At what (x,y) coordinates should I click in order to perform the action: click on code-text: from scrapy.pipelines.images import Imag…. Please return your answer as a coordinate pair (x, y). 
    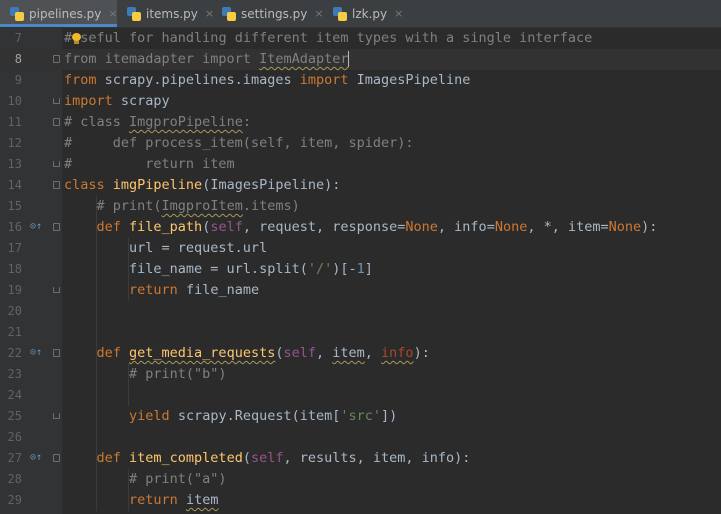
    Looking at the image, I should click on (267, 80).